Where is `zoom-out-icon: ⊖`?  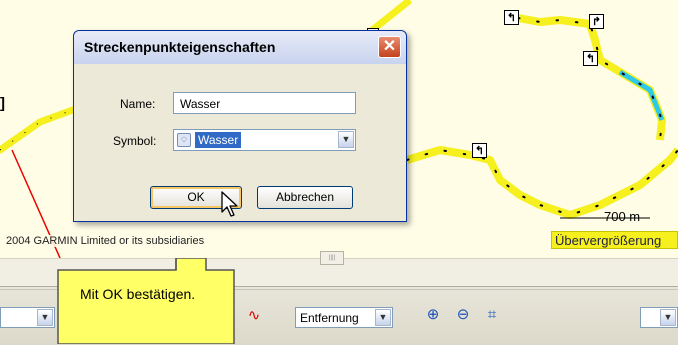 zoom-out-icon: ⊖ is located at coordinates (463, 315).